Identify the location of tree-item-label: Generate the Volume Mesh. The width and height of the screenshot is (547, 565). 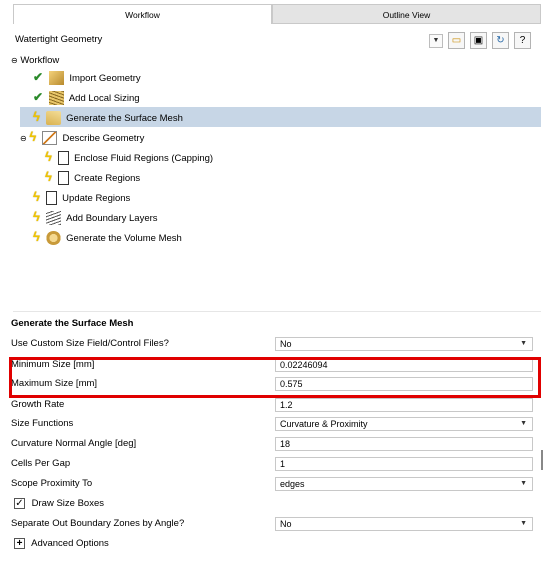
(124, 238).